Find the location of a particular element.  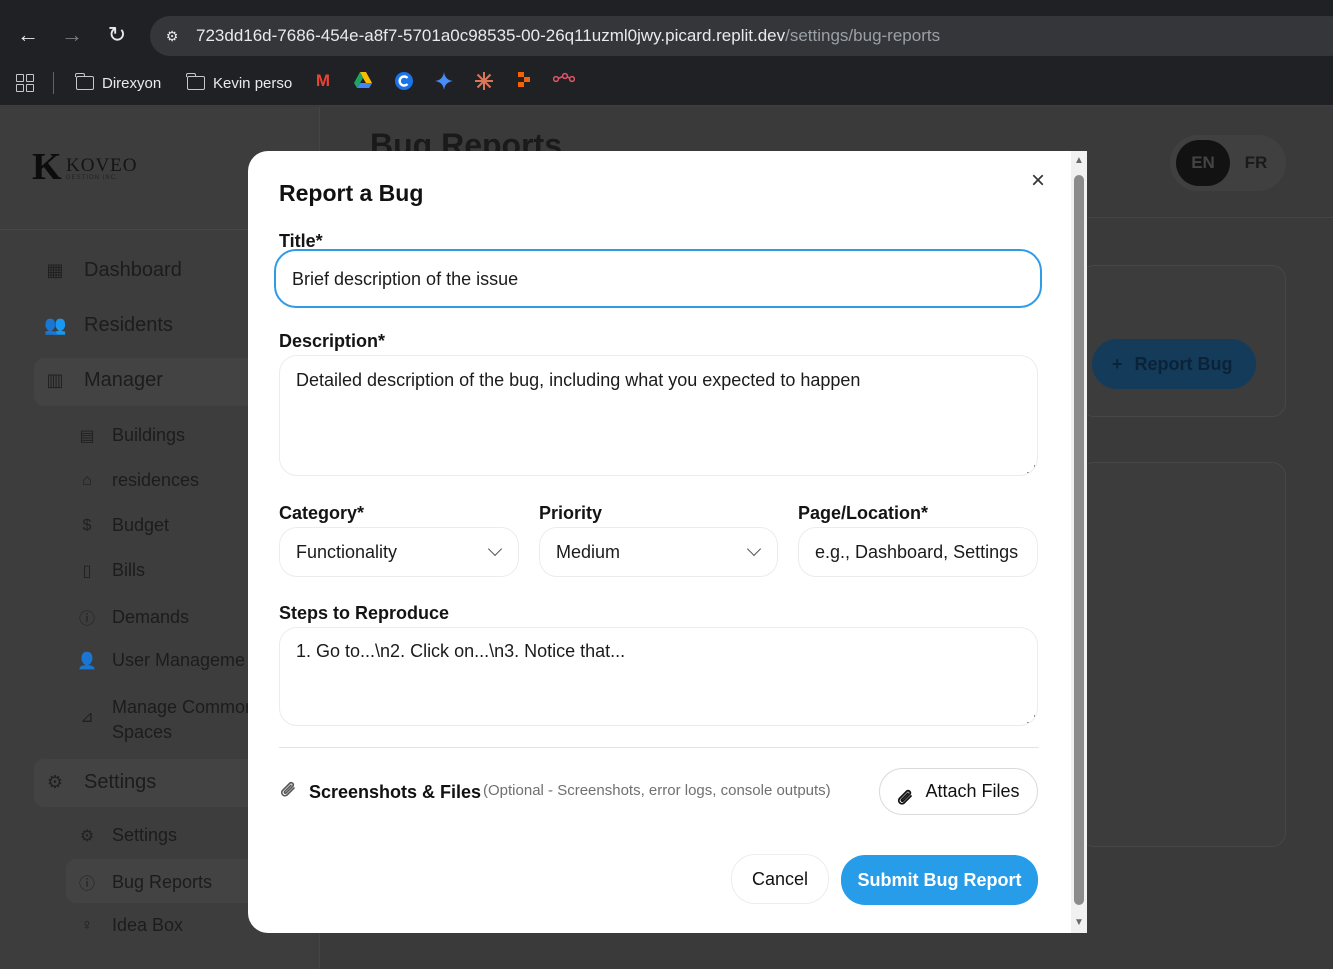

cancel-button: Cancel is located at coordinates (780, 879).